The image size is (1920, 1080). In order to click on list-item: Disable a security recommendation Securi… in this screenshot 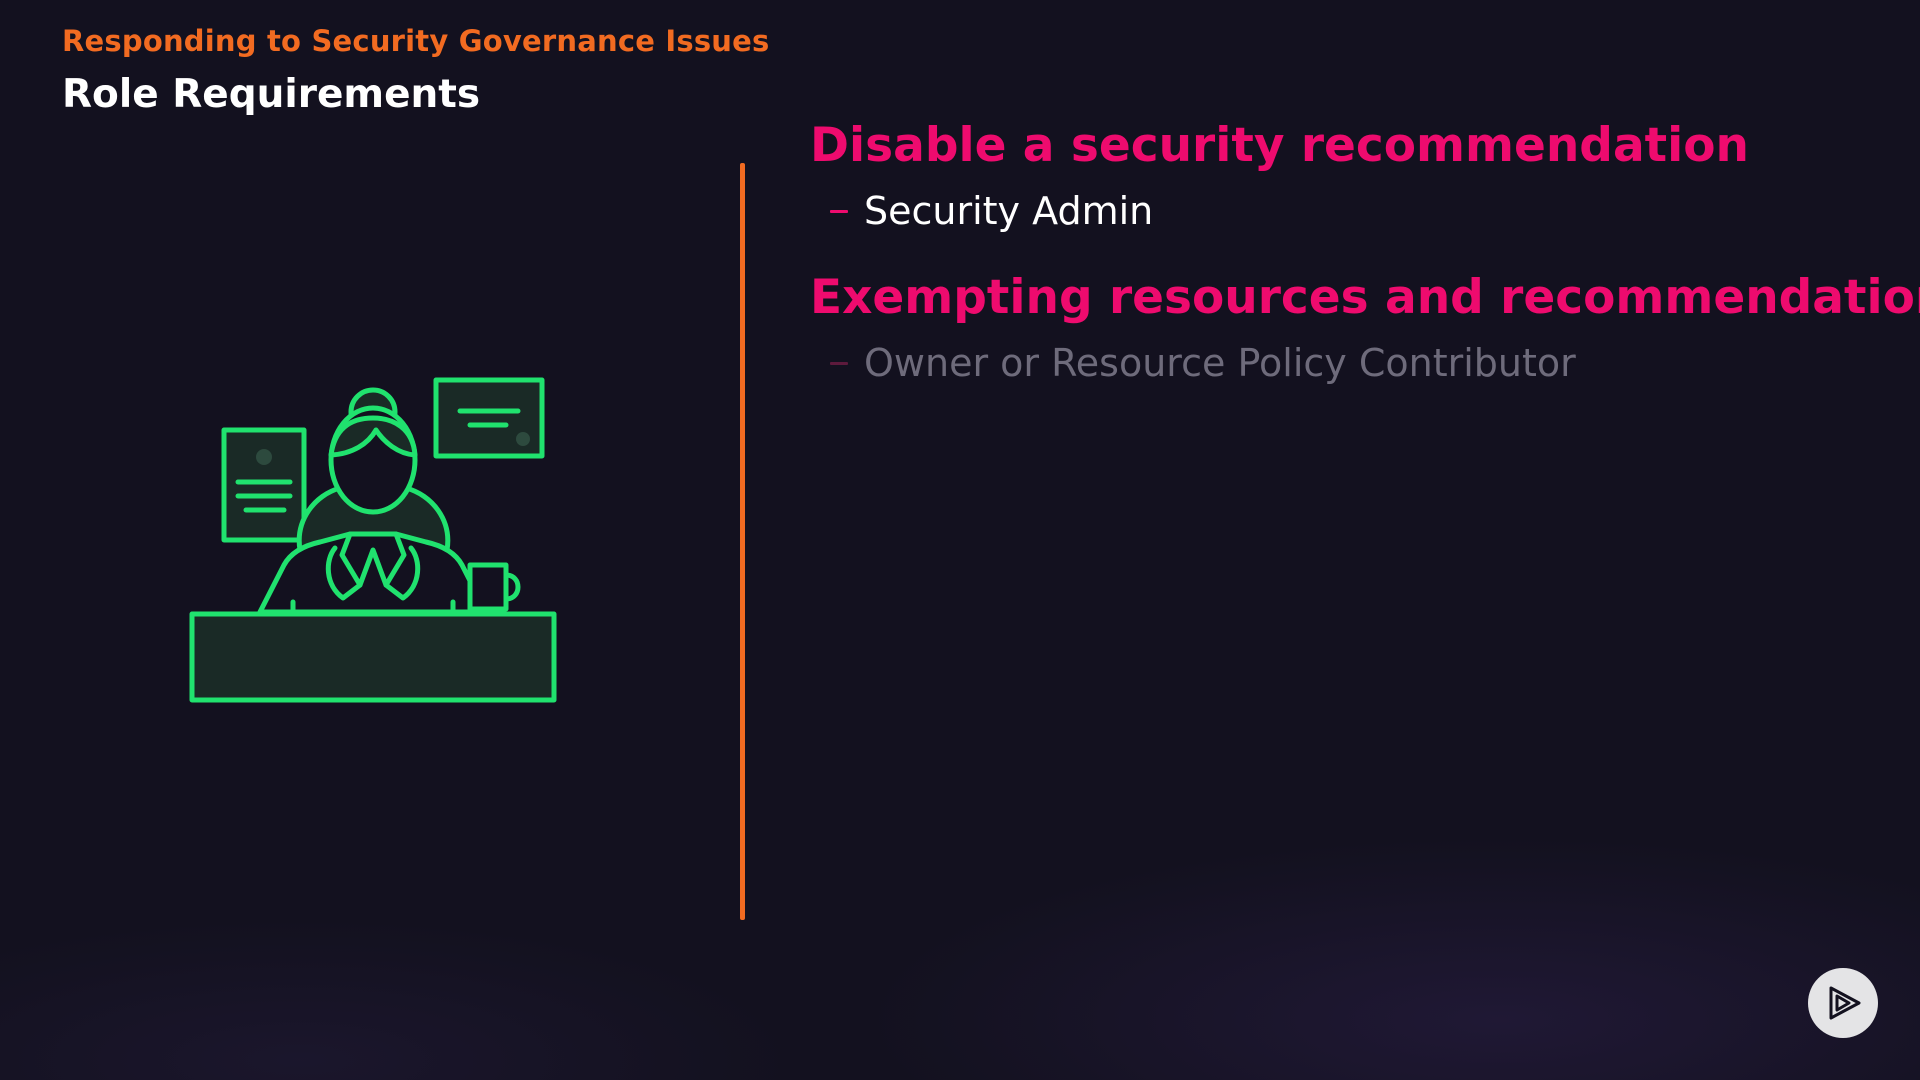, I will do `click(1335, 176)`.